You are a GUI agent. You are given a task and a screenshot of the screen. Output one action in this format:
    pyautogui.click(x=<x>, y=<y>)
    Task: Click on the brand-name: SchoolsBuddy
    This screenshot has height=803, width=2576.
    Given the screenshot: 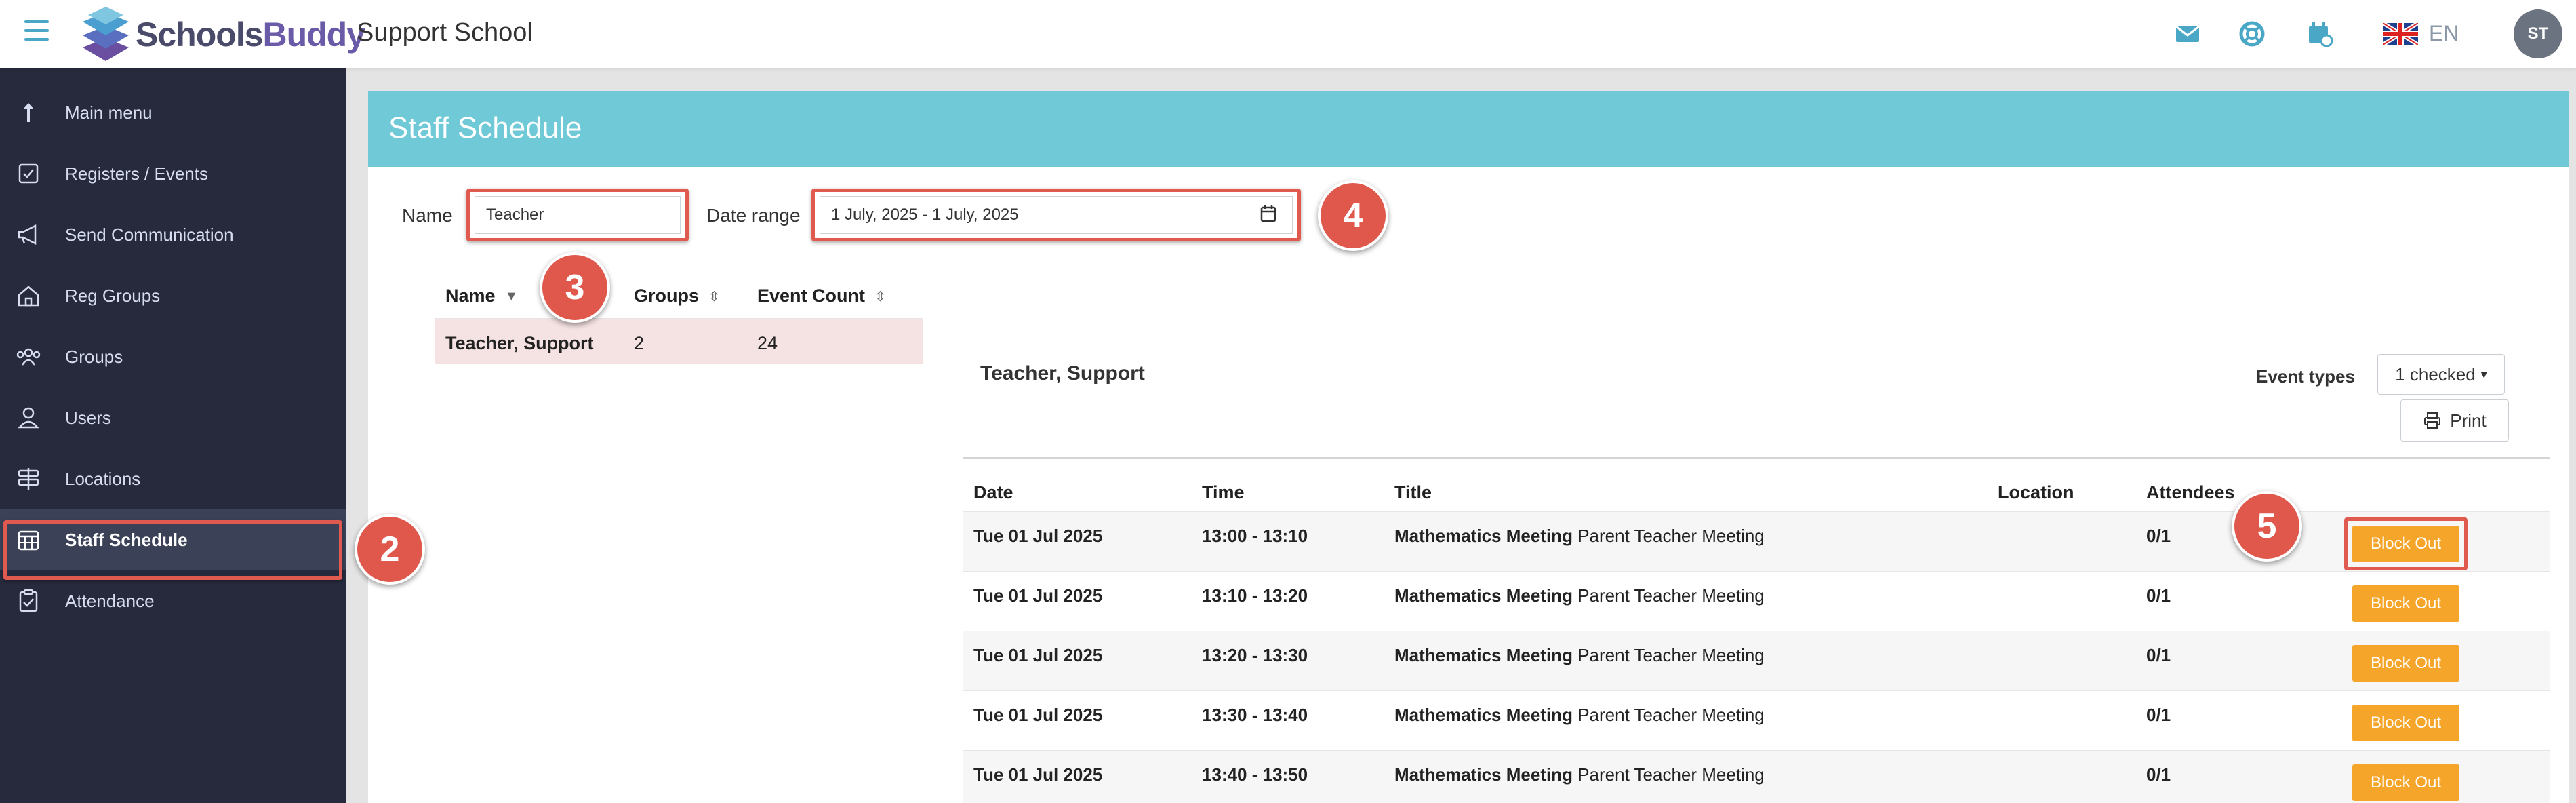 What is the action you would take?
    pyautogui.click(x=250, y=35)
    